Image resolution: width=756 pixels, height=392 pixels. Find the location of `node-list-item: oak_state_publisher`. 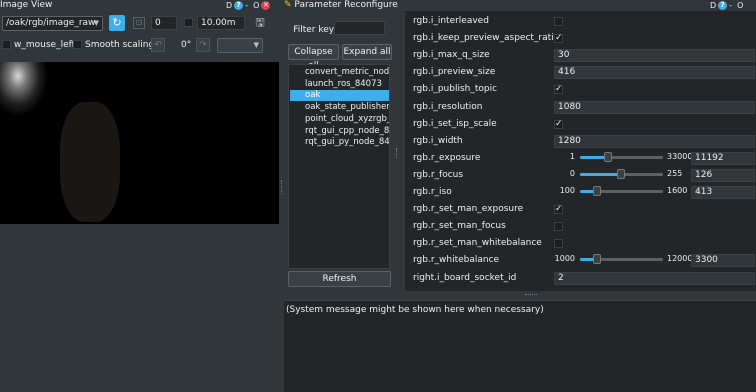

node-list-item: oak_state_publisher is located at coordinates (339, 107).